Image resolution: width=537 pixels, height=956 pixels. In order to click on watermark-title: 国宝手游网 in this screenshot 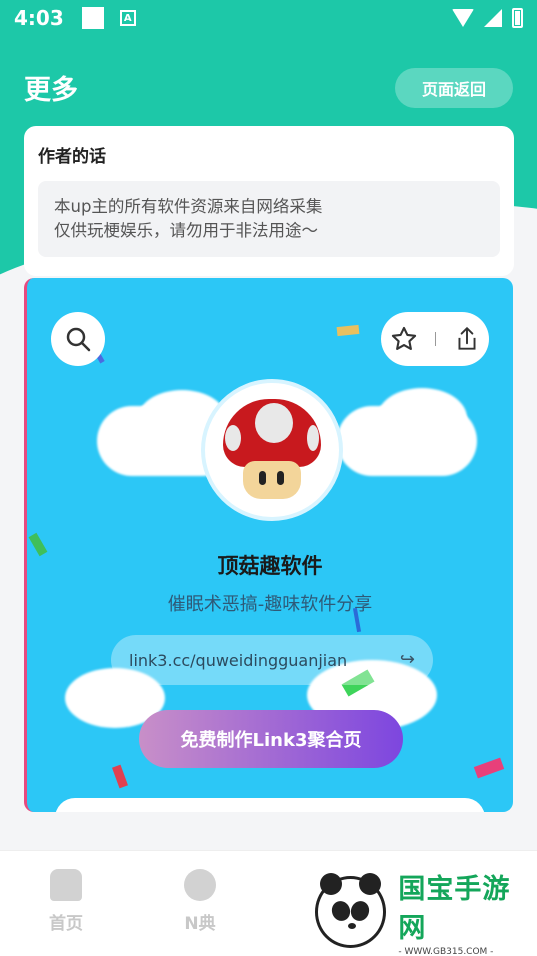, I will do `click(454, 909)`.